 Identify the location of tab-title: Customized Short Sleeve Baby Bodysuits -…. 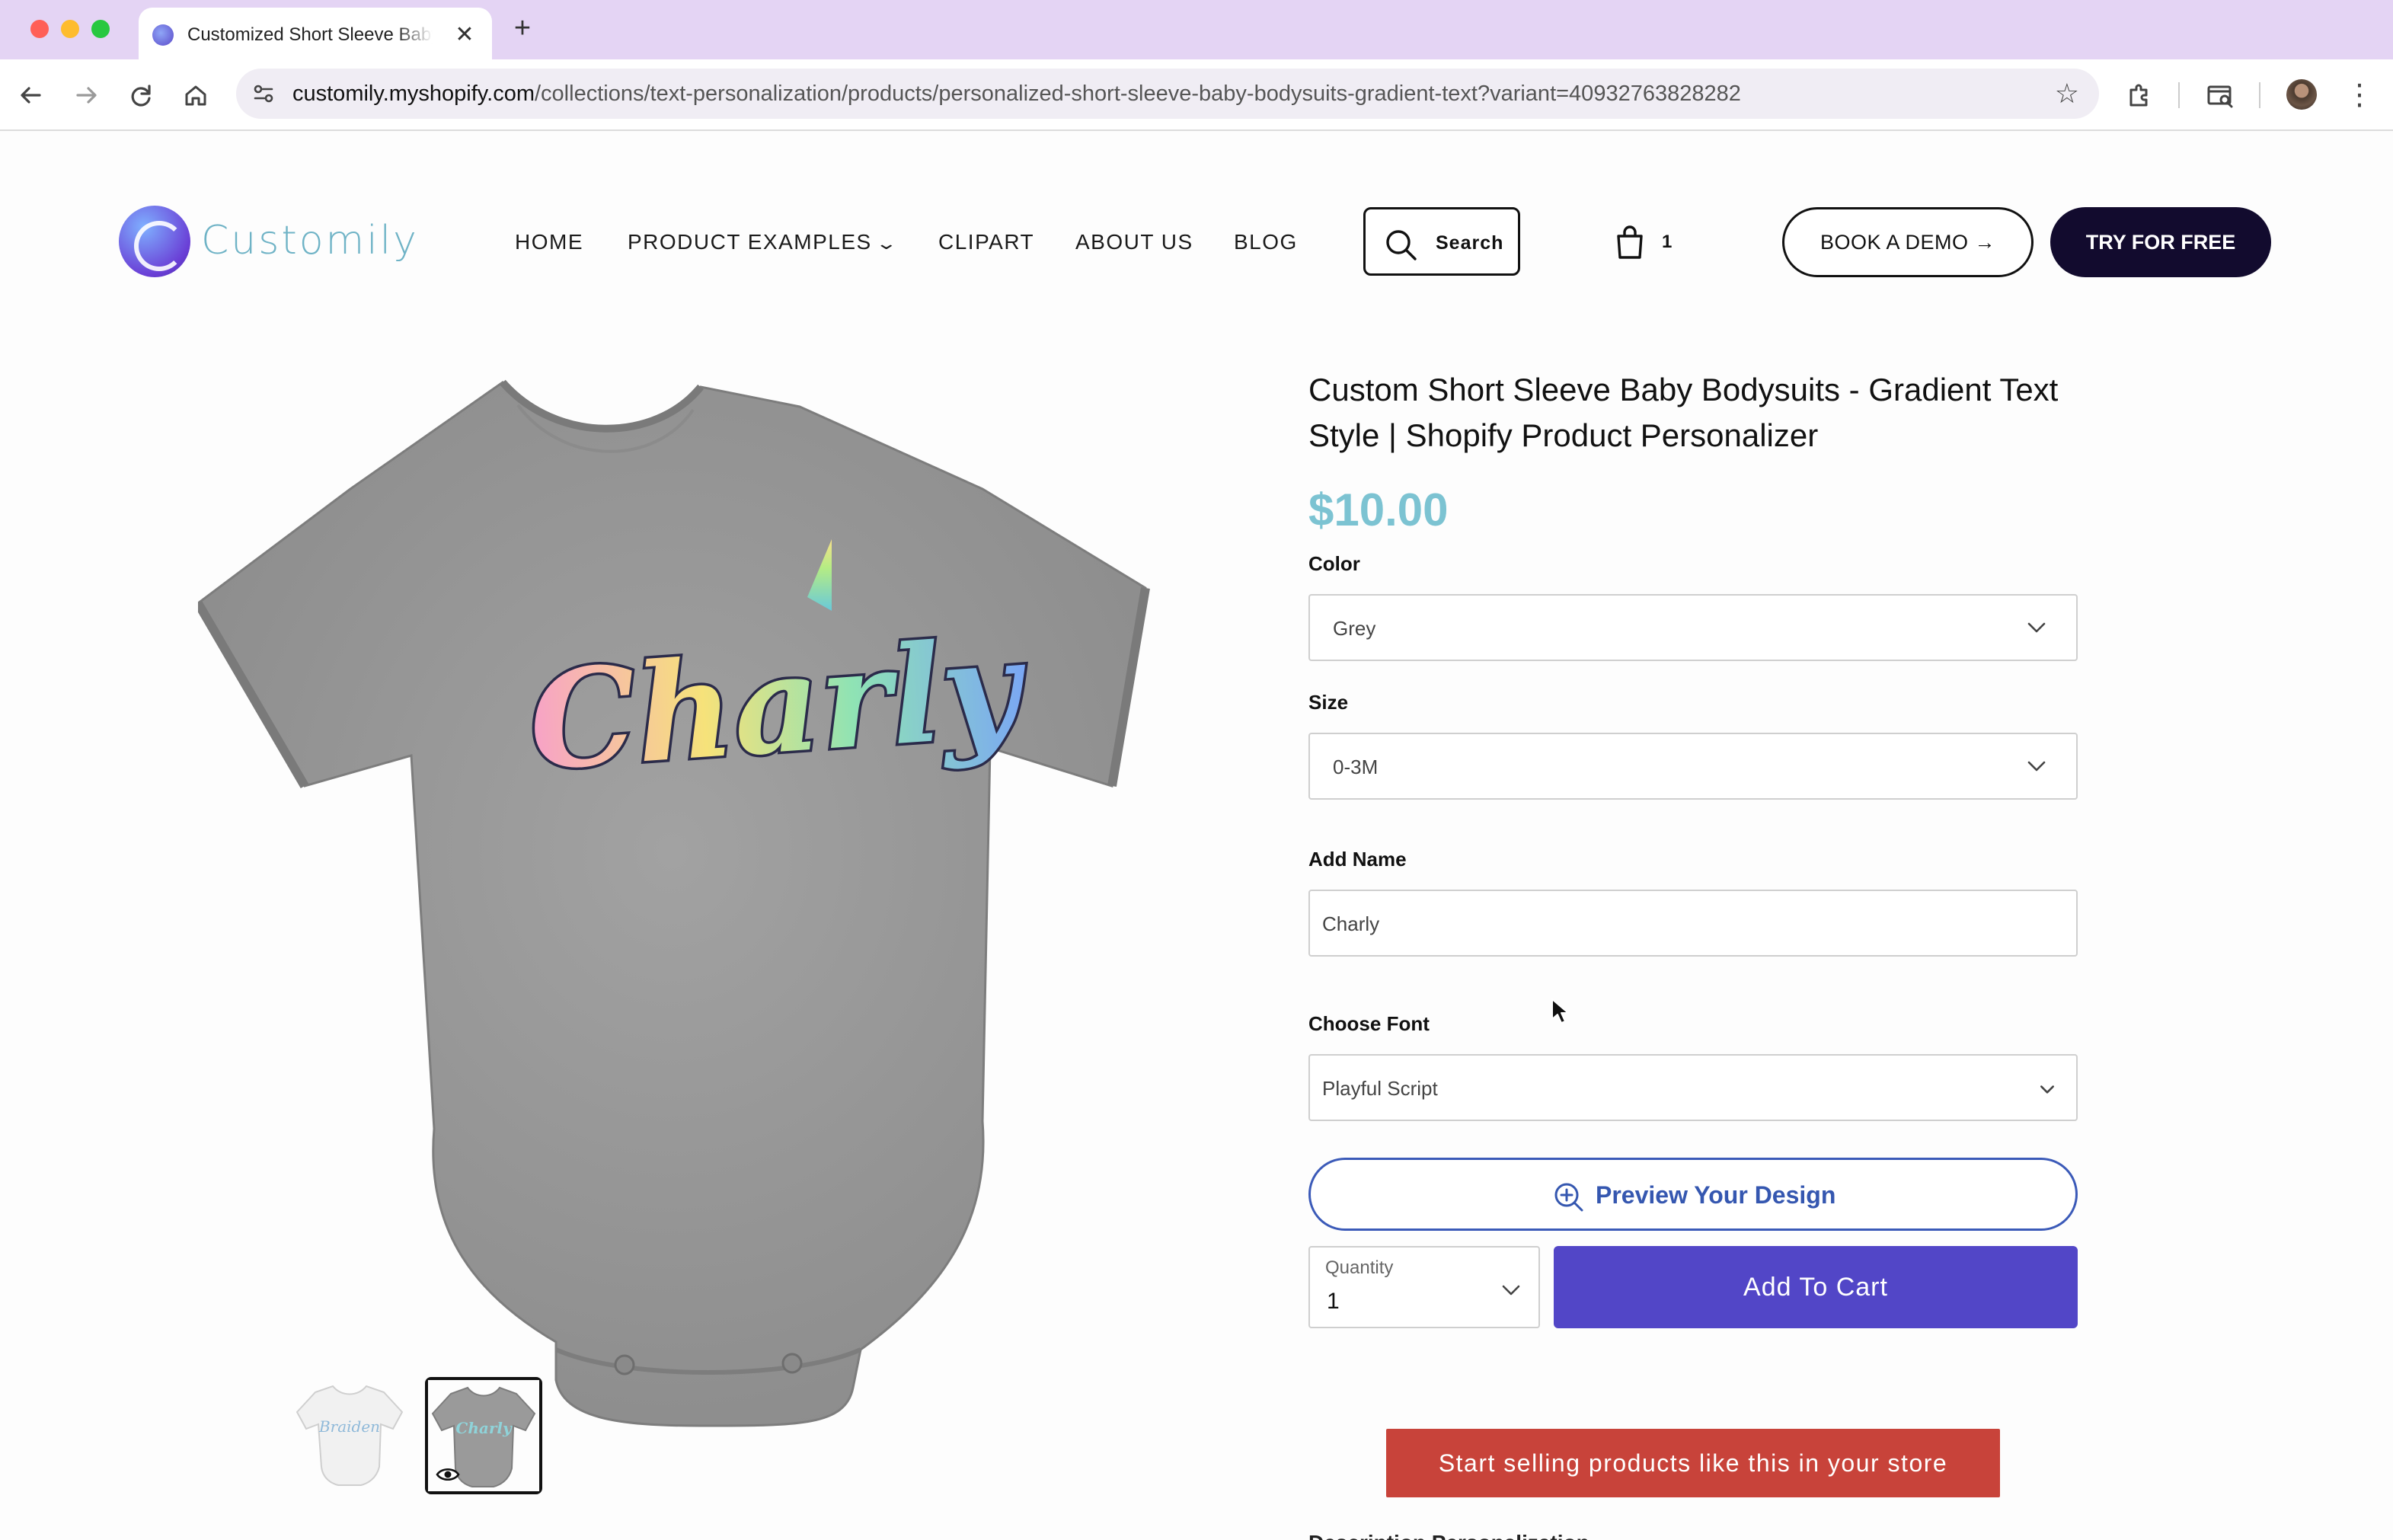
(310, 34).